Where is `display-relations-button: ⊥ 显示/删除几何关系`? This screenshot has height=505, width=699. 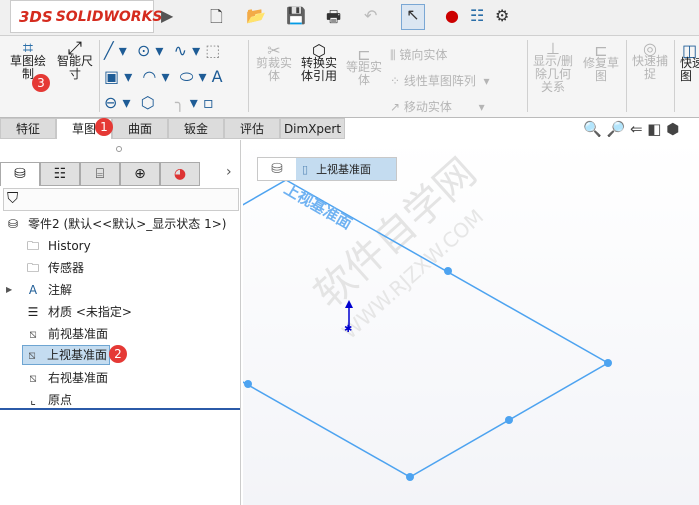
display-relations-button: ⊥ 显示/删除几何关系 is located at coordinates (553, 67).